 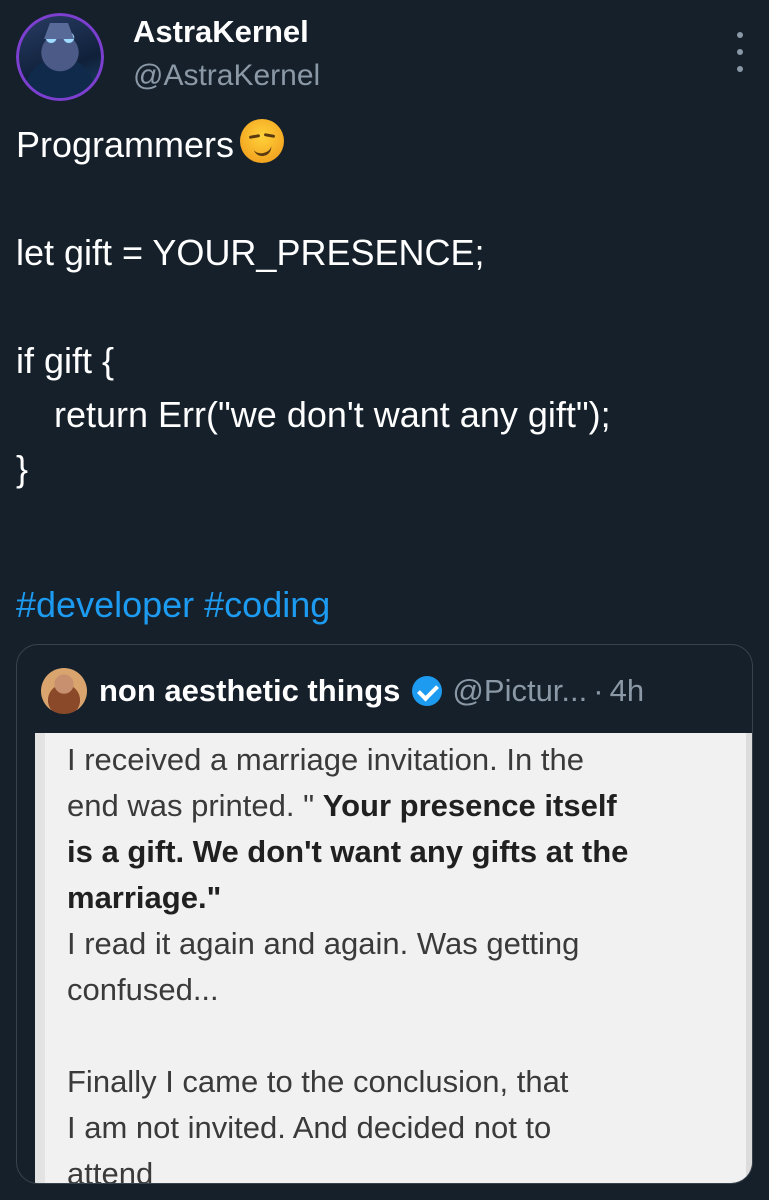 I want to click on image-text-line: I read it again and again. Was getting, so click(x=323, y=943).